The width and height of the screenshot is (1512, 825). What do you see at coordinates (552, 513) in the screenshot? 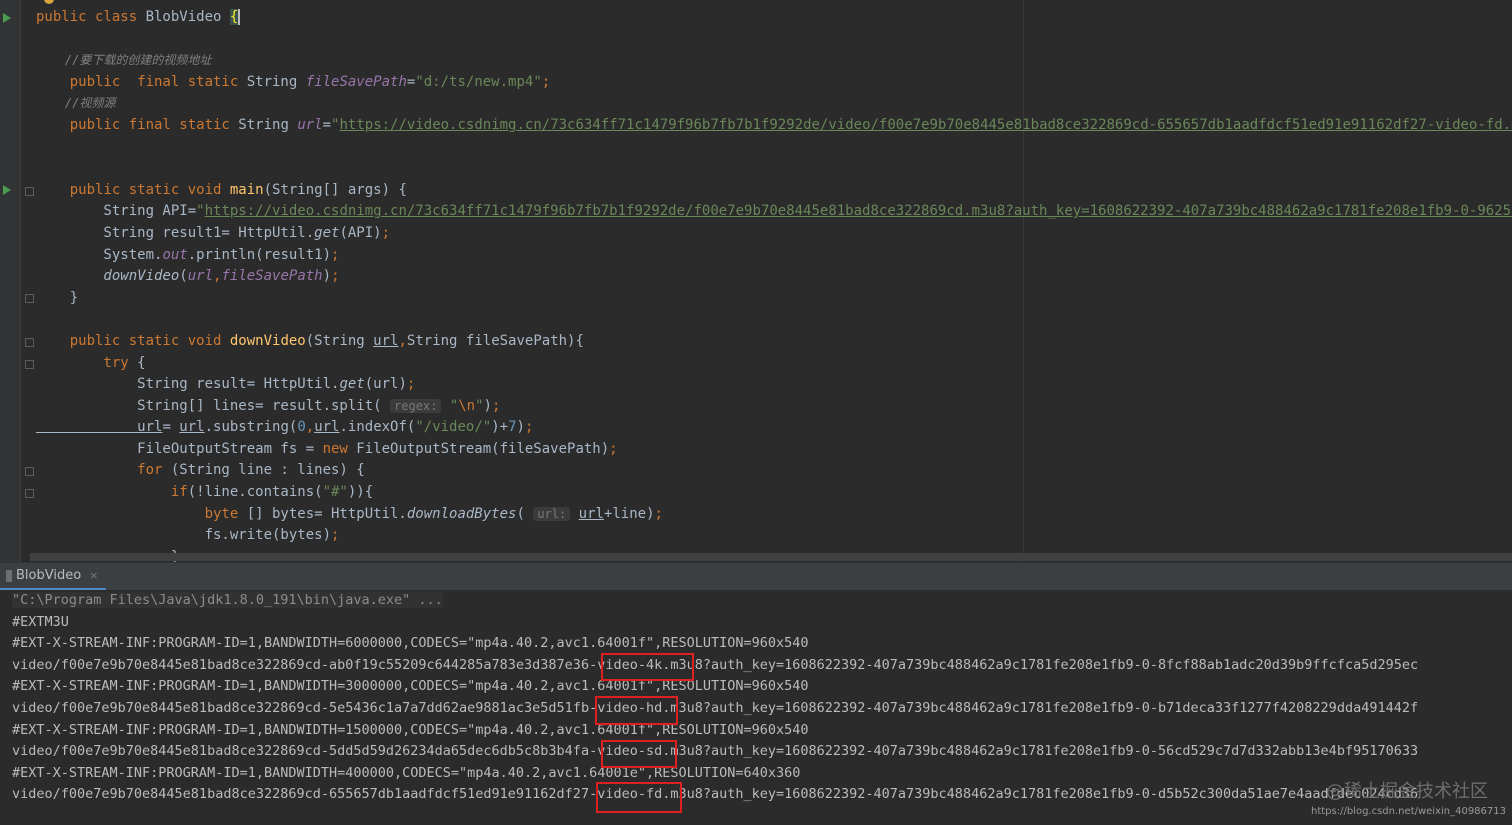
I see `code-token: url:` at bounding box center [552, 513].